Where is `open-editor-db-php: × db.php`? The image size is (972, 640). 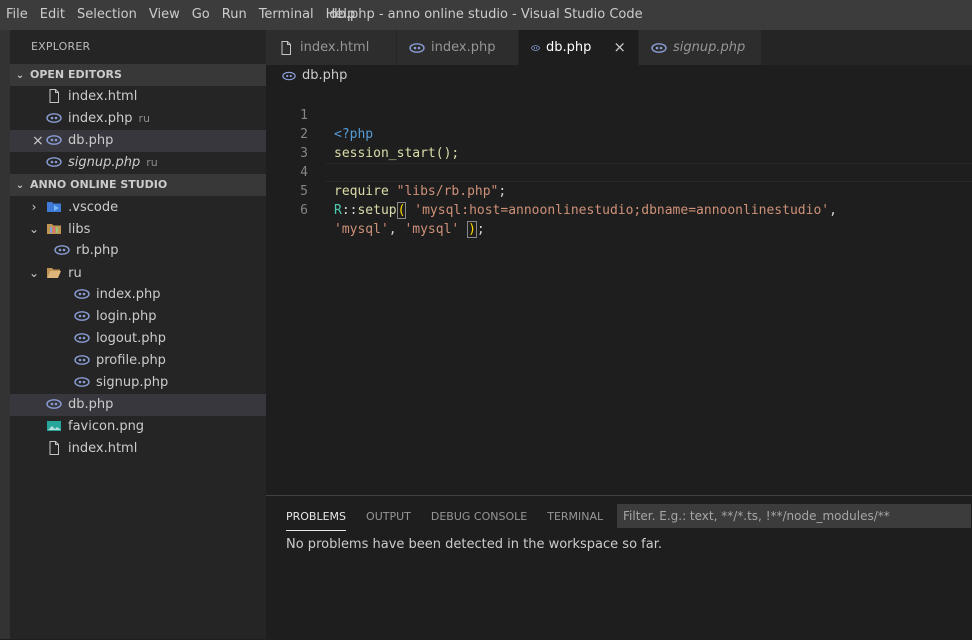 open-editor-db-php: × db.php is located at coordinates (138, 141).